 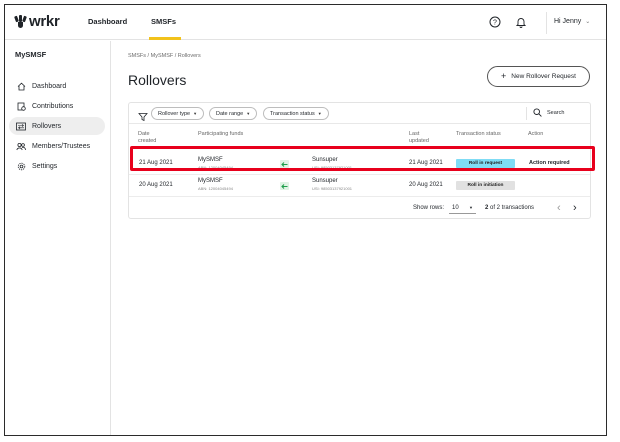 What do you see at coordinates (485, 185) in the screenshot?
I see `status-badge: Roll in initiation` at bounding box center [485, 185].